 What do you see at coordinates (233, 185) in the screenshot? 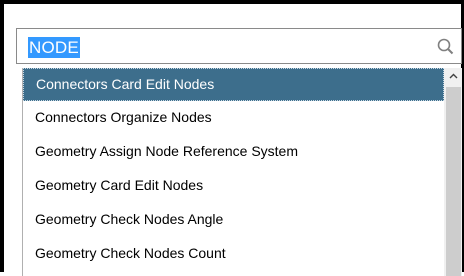
I see `list-item: Geometry Card Edit Nodes` at bounding box center [233, 185].